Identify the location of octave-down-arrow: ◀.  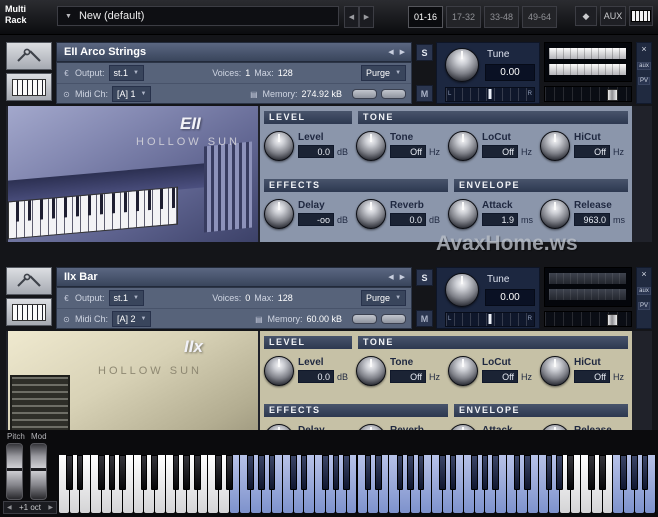
(9, 507).